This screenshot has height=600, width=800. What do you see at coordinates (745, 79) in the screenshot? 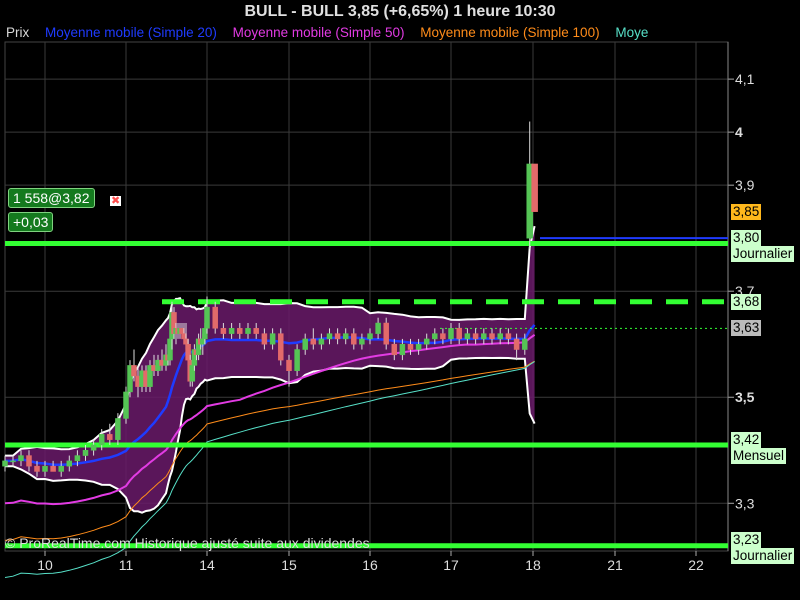
I see `y-tick-label: 4,1` at bounding box center [745, 79].